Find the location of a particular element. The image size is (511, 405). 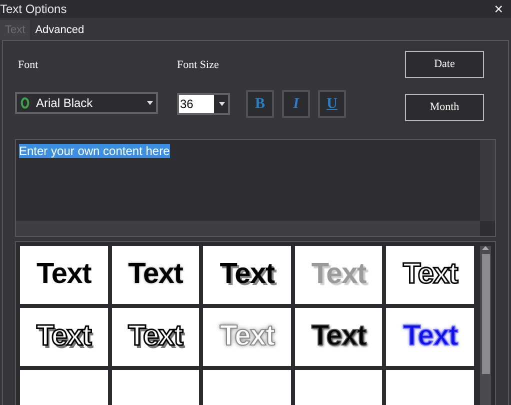

gallery-scrollbar is located at coordinates (485, 325).